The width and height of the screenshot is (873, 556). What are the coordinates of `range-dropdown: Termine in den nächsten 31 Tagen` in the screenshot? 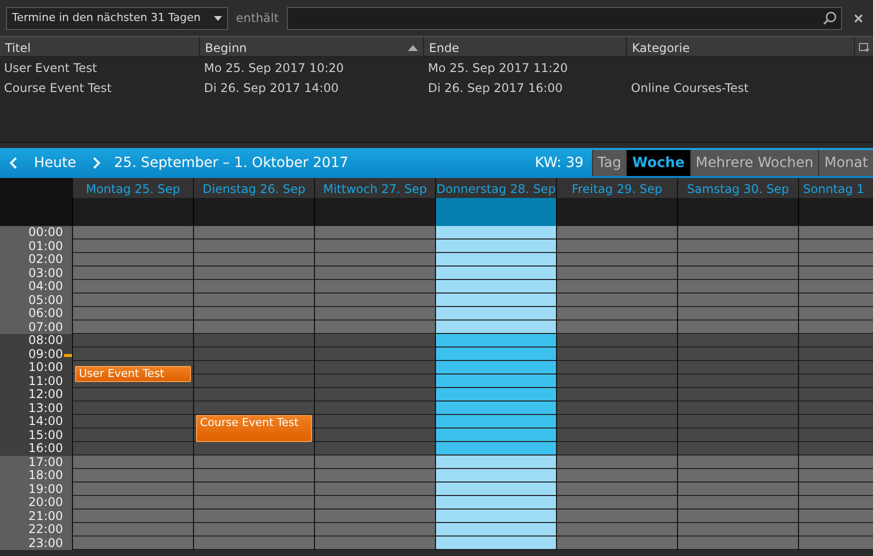 It's located at (117, 18).